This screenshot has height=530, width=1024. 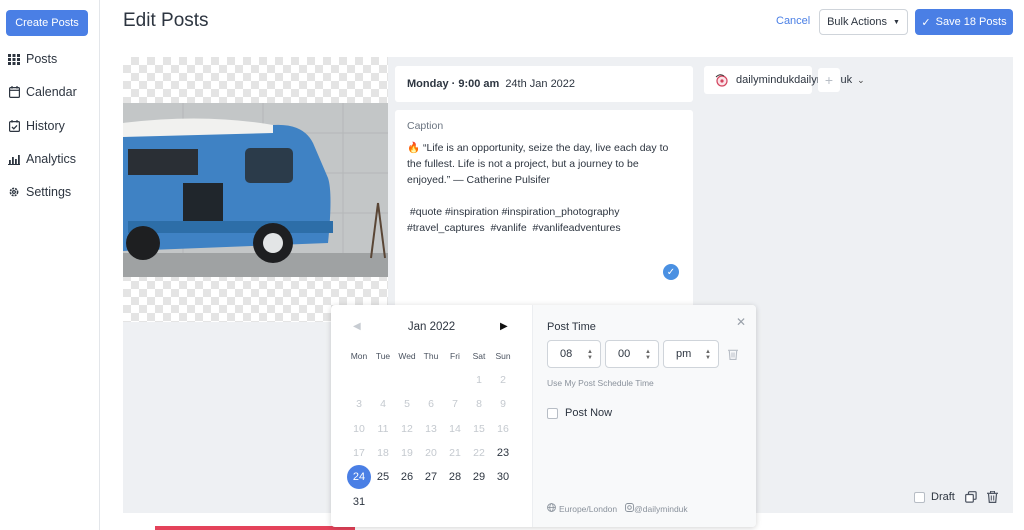 What do you see at coordinates (503, 428) in the screenshot?
I see `calendar-day: 16` at bounding box center [503, 428].